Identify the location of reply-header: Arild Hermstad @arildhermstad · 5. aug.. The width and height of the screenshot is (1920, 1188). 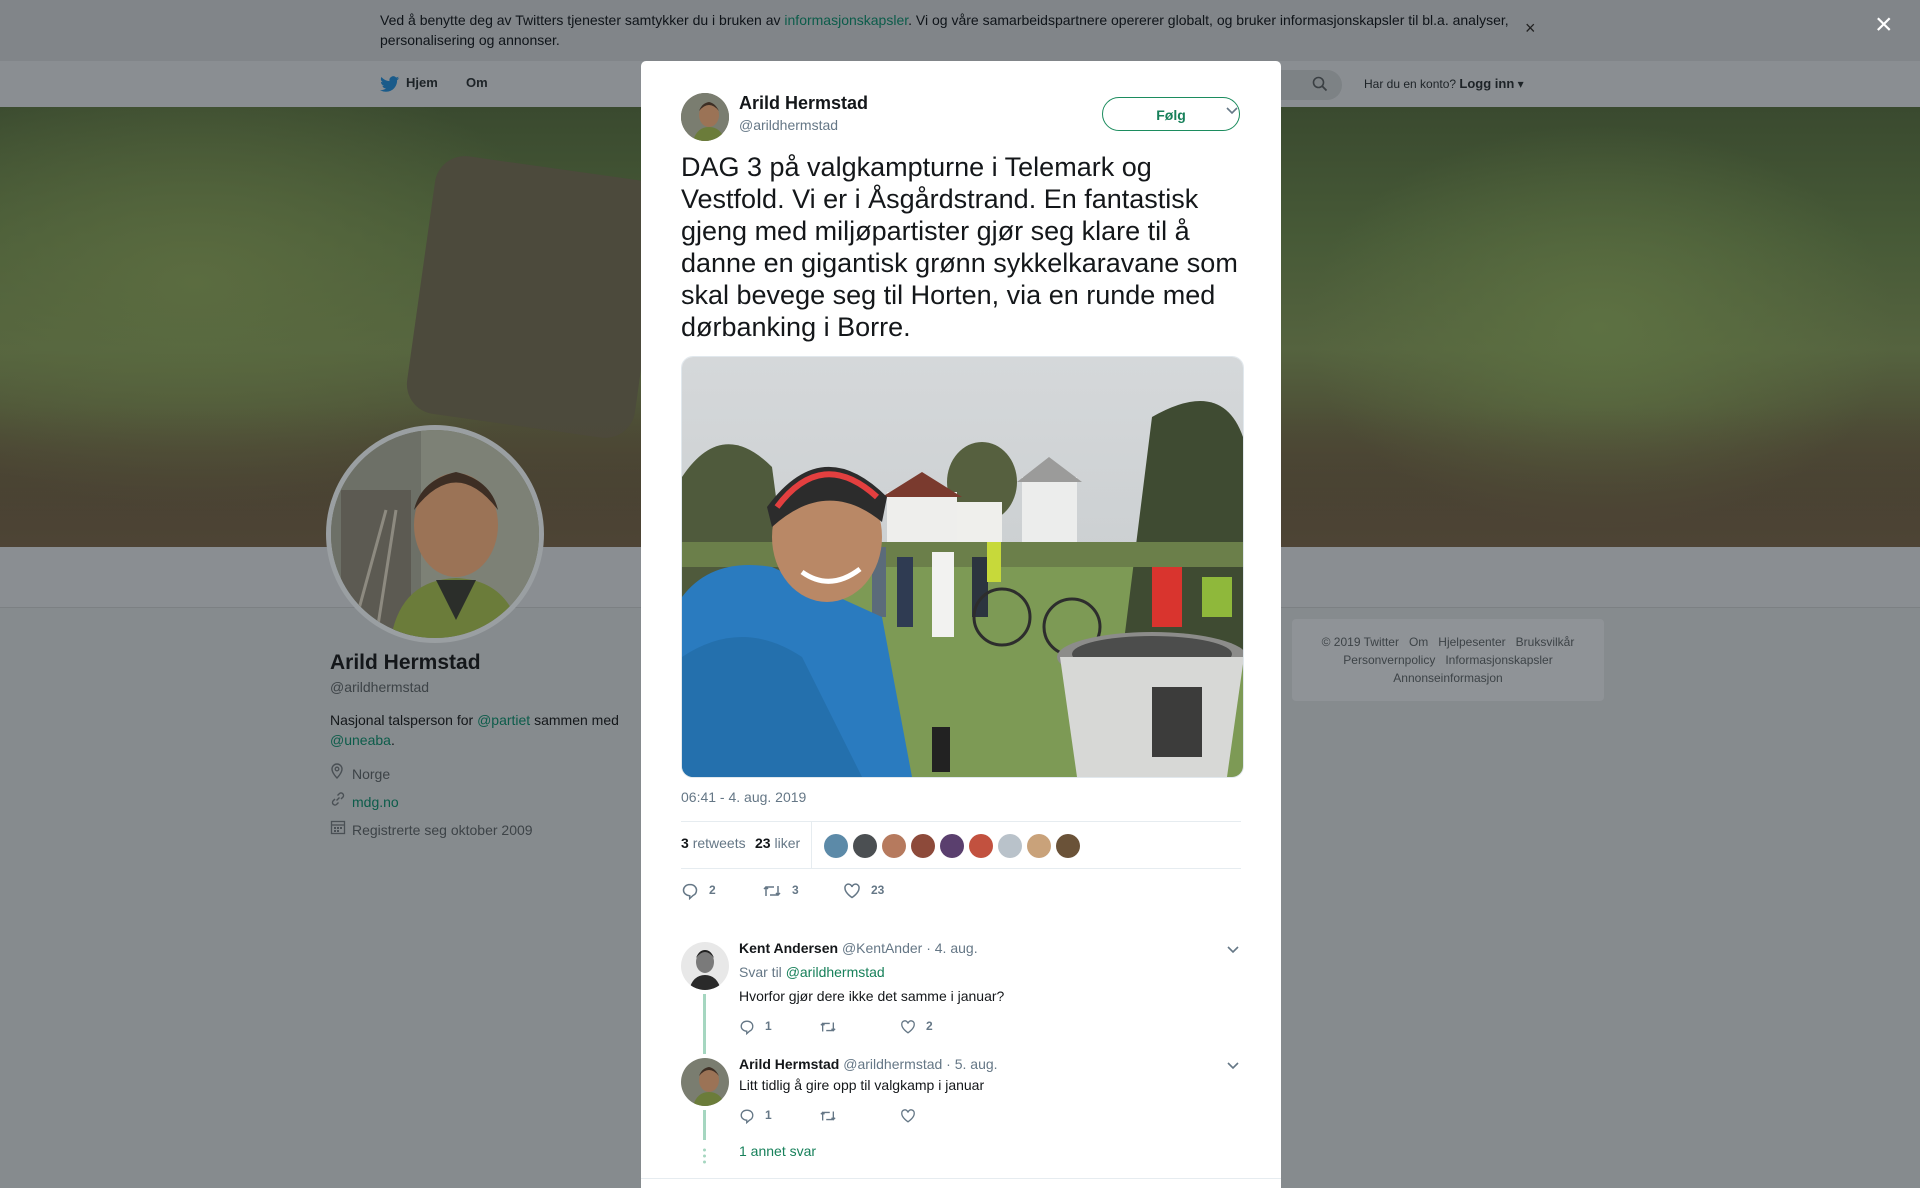
(868, 1064).